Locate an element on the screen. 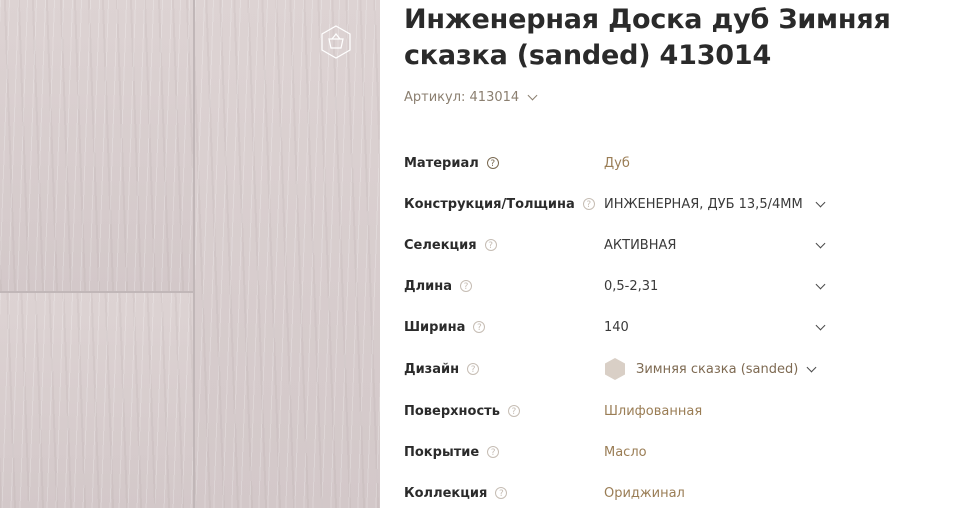  sku-toggle: Артикул: 413014 is located at coordinates (471, 97).